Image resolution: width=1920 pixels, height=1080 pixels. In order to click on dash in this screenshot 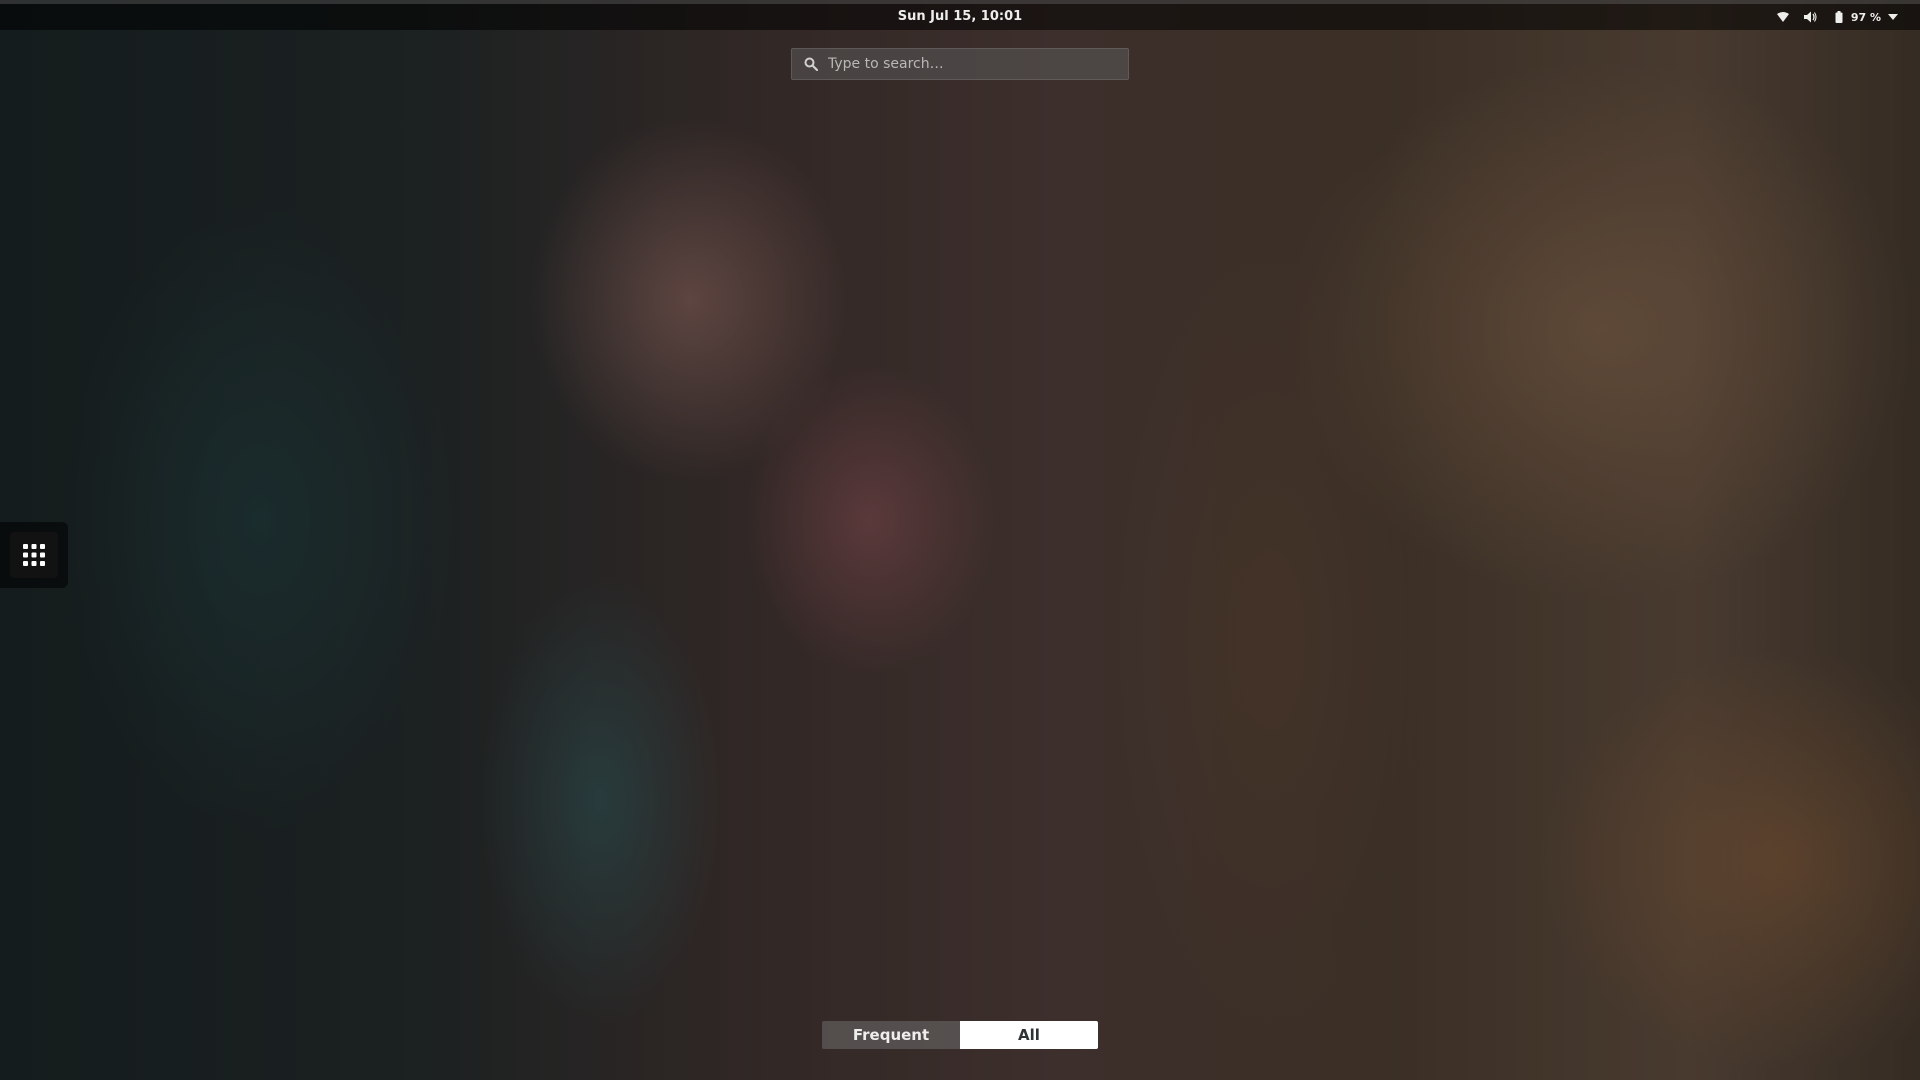, I will do `click(34, 555)`.